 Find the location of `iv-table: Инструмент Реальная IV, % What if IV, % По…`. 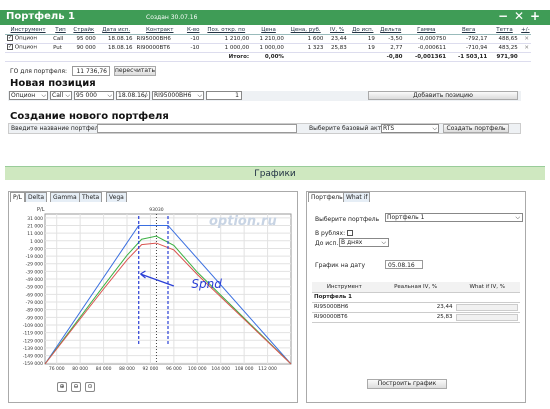

iv-table: Инструмент Реальная IV, % What if IV, % По… is located at coordinates (416, 302).